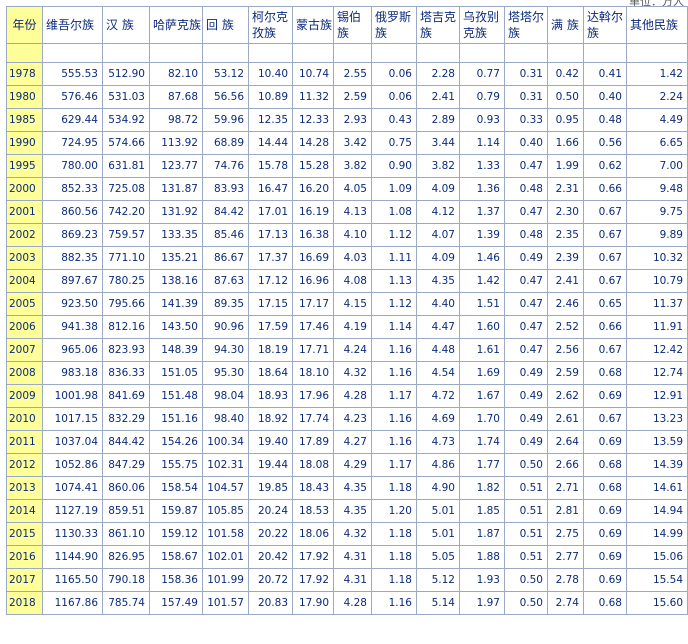 Image resolution: width=688 pixels, height=644 pixels. Describe the element at coordinates (176, 488) in the screenshot. I see `value-cell: 158.54` at that location.